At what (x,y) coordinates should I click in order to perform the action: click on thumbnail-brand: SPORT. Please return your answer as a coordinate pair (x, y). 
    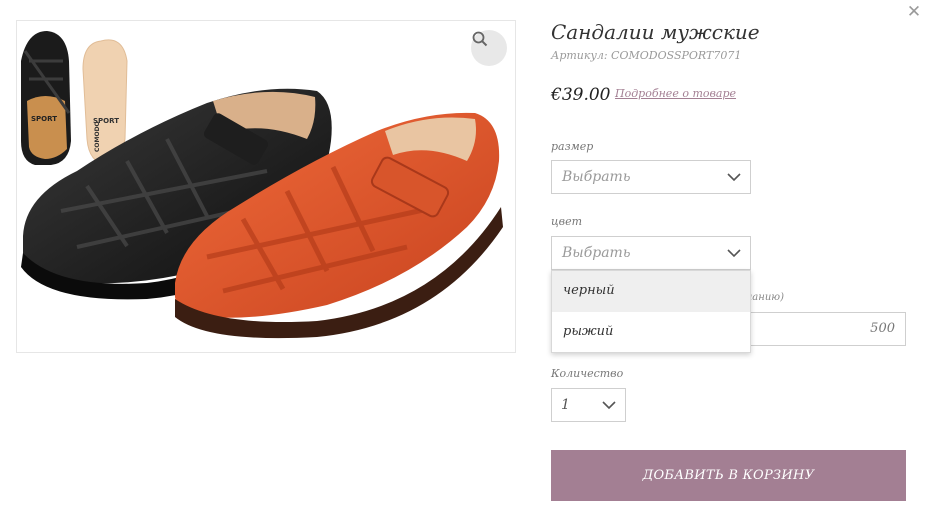
    Looking at the image, I should click on (44, 119).